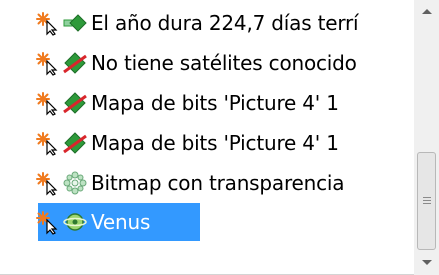 Image resolution: width=439 pixels, height=275 pixels. I want to click on scroll-thumb, so click(426, 201).